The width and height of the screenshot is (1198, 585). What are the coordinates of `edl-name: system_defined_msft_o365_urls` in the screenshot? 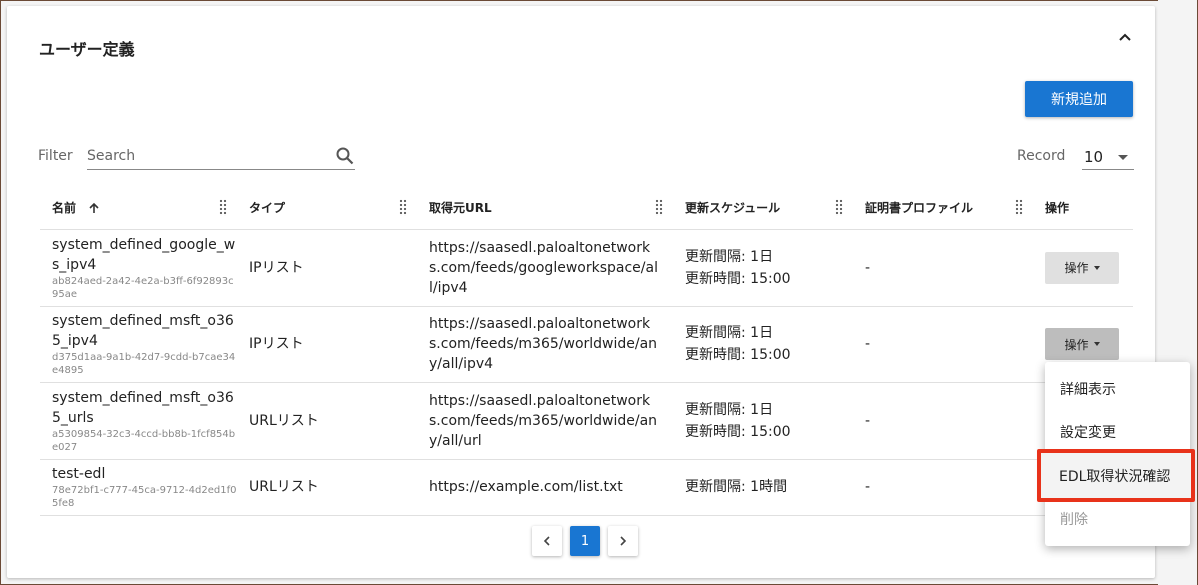 It's located at (143, 407).